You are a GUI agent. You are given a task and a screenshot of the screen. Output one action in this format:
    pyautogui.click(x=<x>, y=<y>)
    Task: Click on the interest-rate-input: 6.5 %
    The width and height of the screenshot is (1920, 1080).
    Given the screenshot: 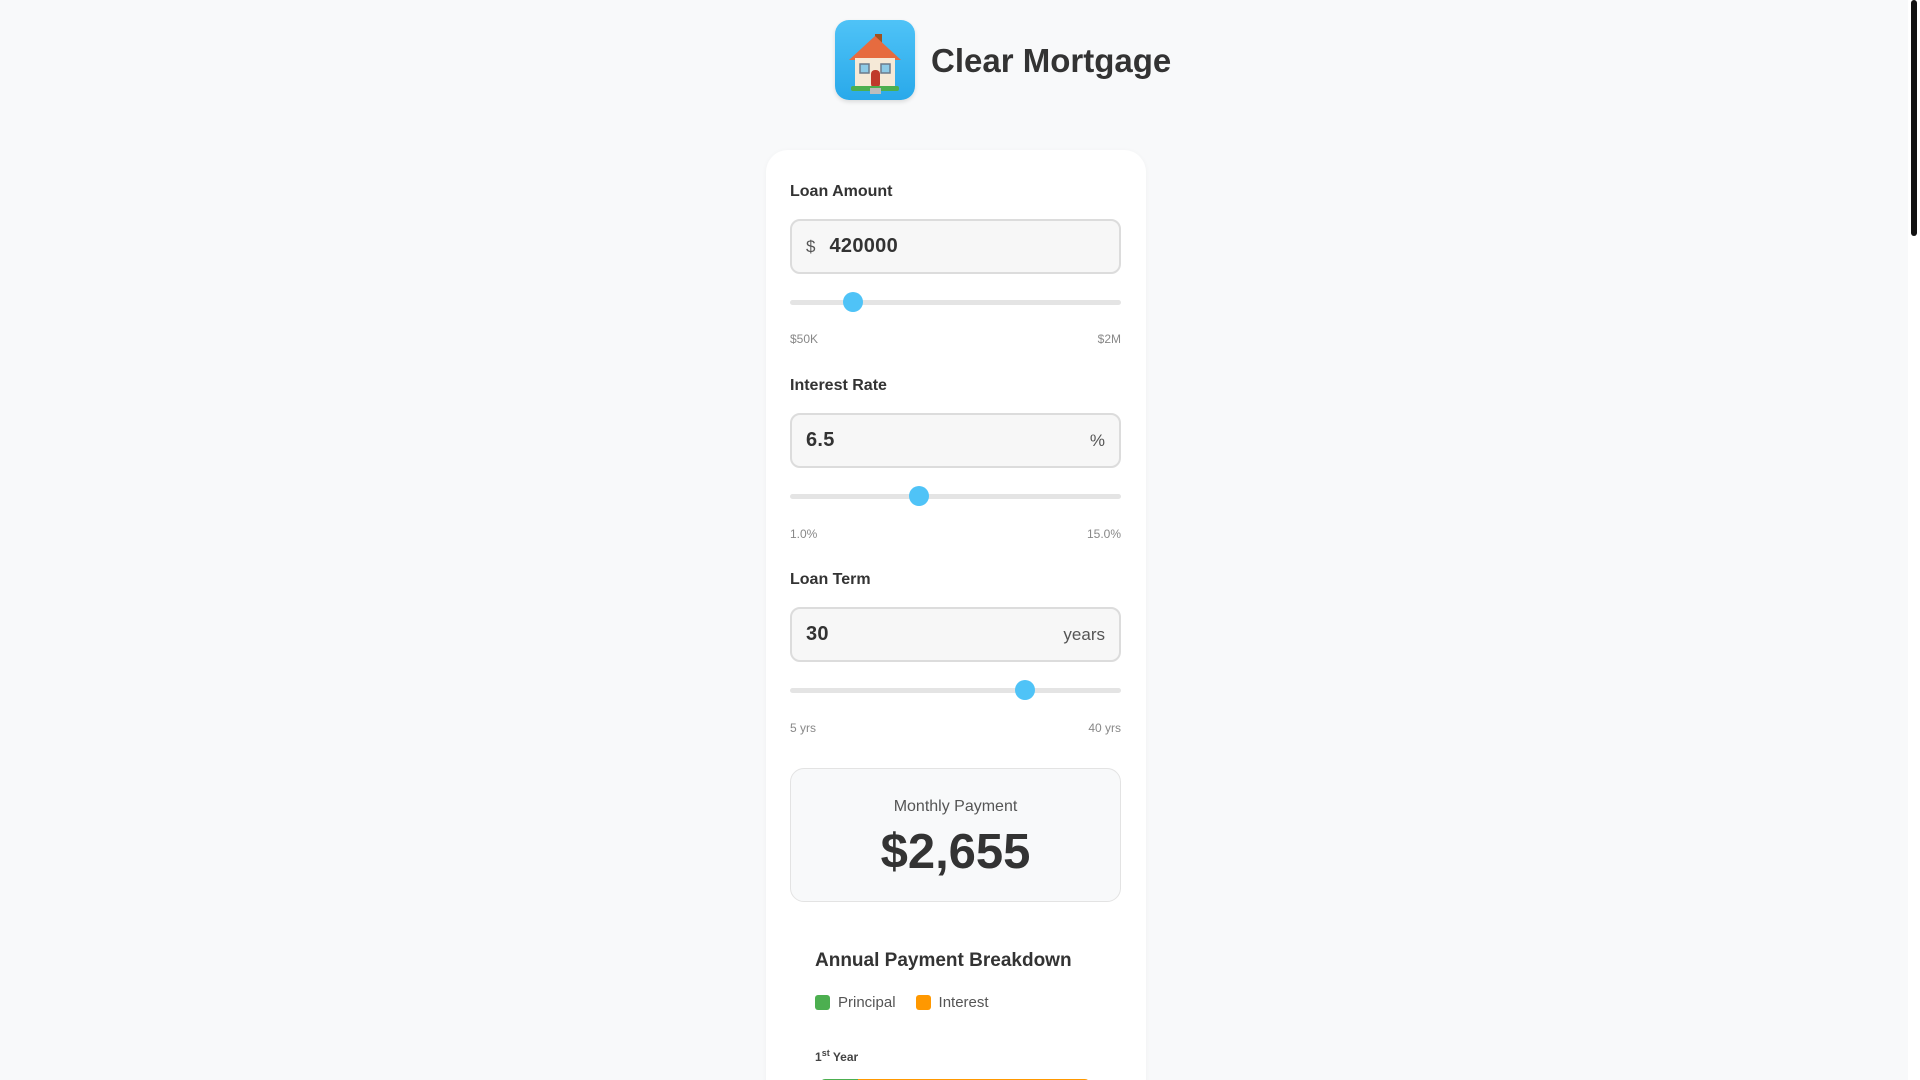 What is the action you would take?
    pyautogui.click(x=955, y=440)
    